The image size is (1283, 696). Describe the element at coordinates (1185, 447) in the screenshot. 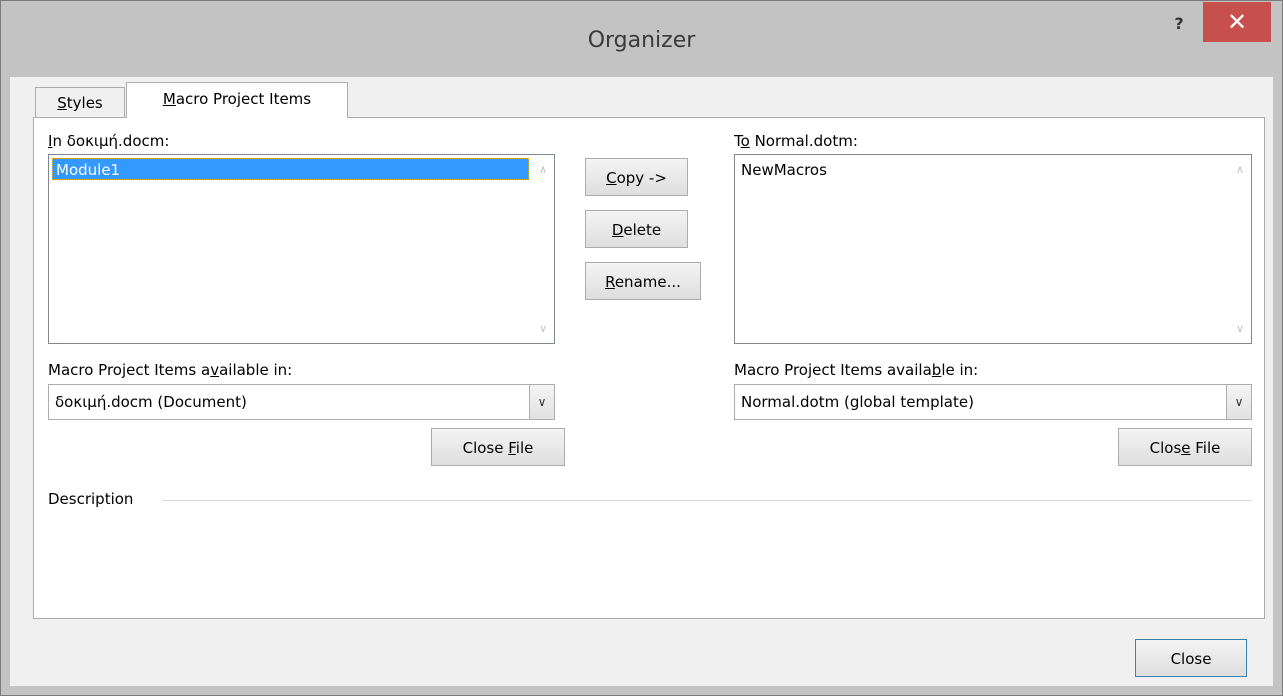

I see `right-close-file-button: Close File` at that location.